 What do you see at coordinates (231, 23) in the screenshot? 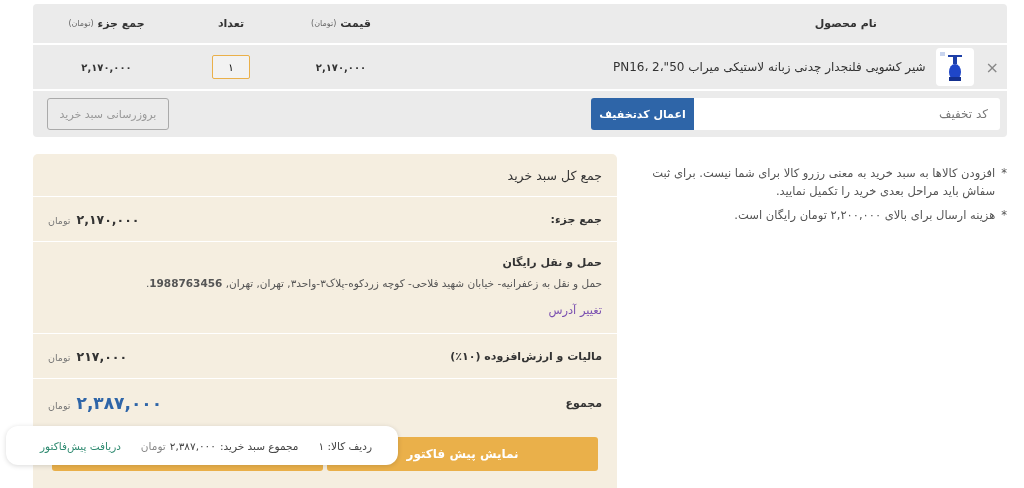
I see `column-header: تعداد` at bounding box center [231, 23].